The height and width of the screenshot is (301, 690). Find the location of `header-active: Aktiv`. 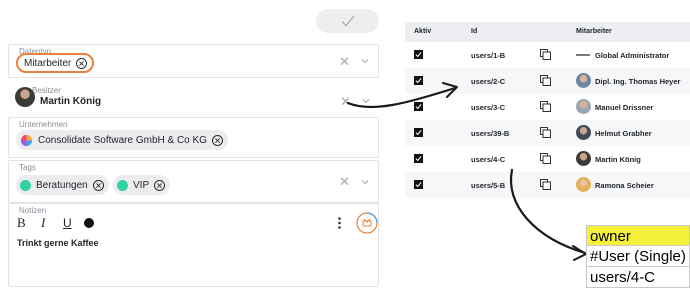

header-active: Aktiv is located at coordinates (422, 31).